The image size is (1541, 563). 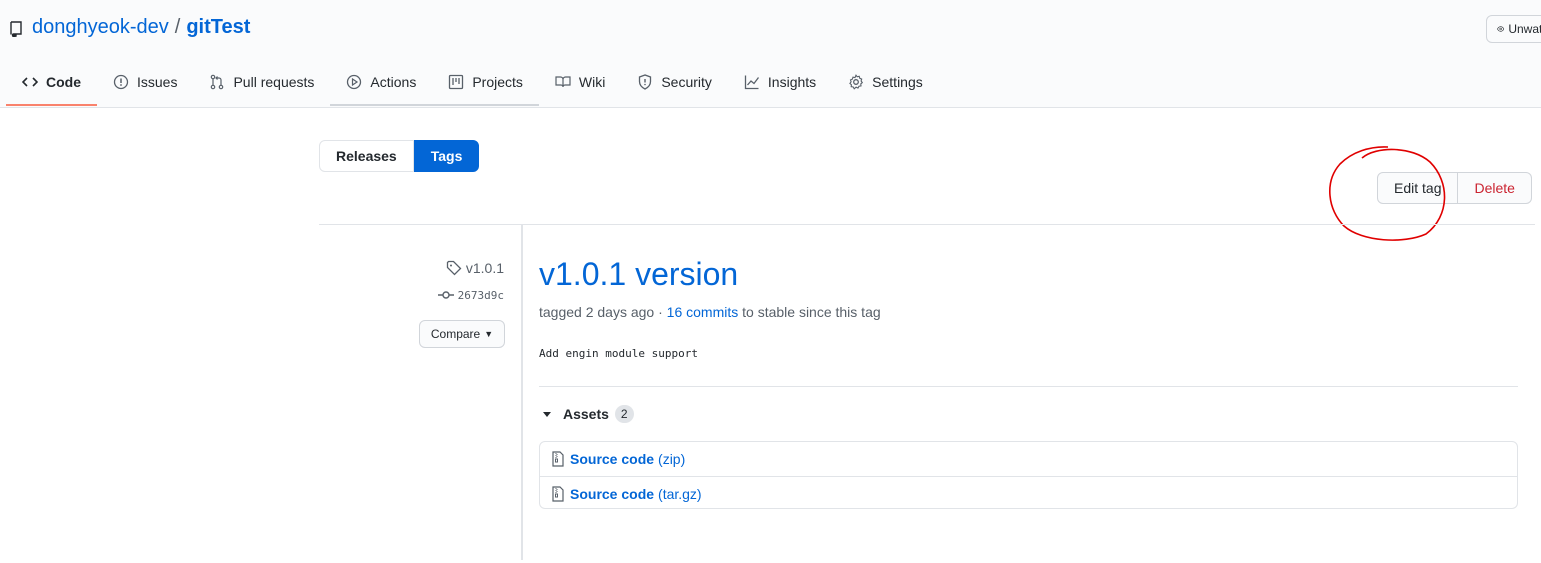 I want to click on tab-insights: Insights, so click(x=780, y=83).